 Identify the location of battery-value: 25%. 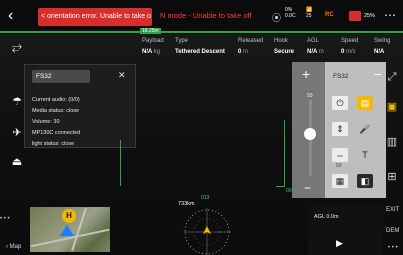
(370, 16).